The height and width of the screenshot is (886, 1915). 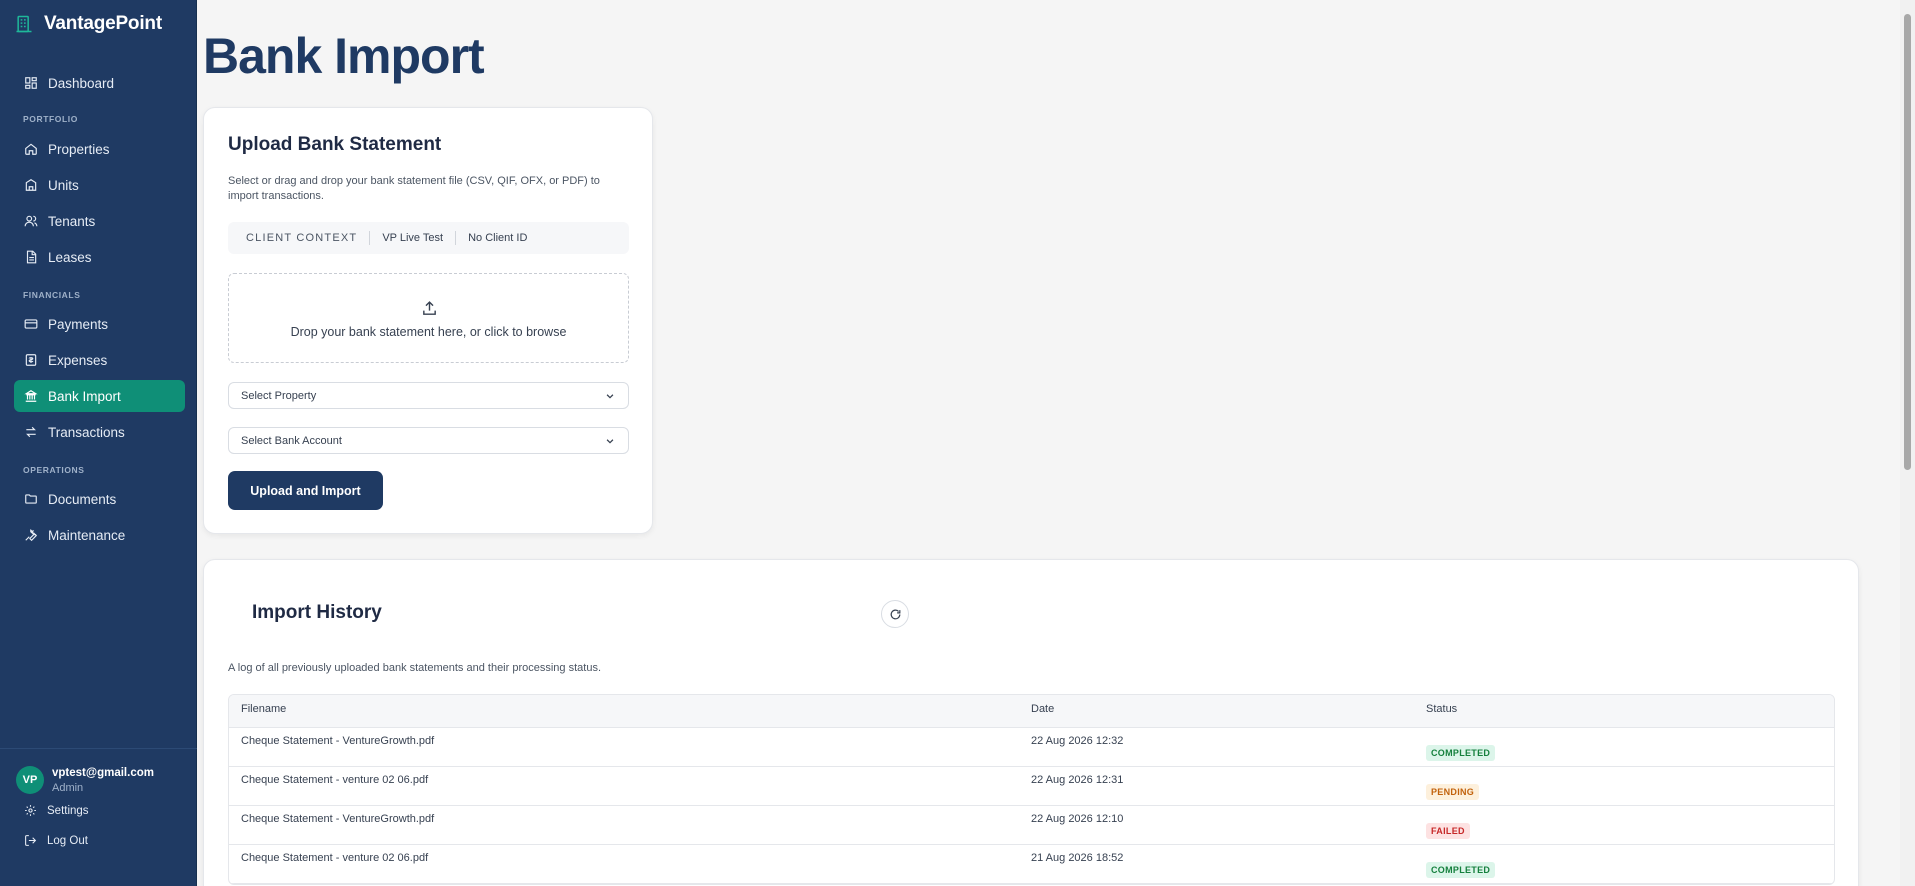 I want to click on swap-icon, so click(x=31, y=432).